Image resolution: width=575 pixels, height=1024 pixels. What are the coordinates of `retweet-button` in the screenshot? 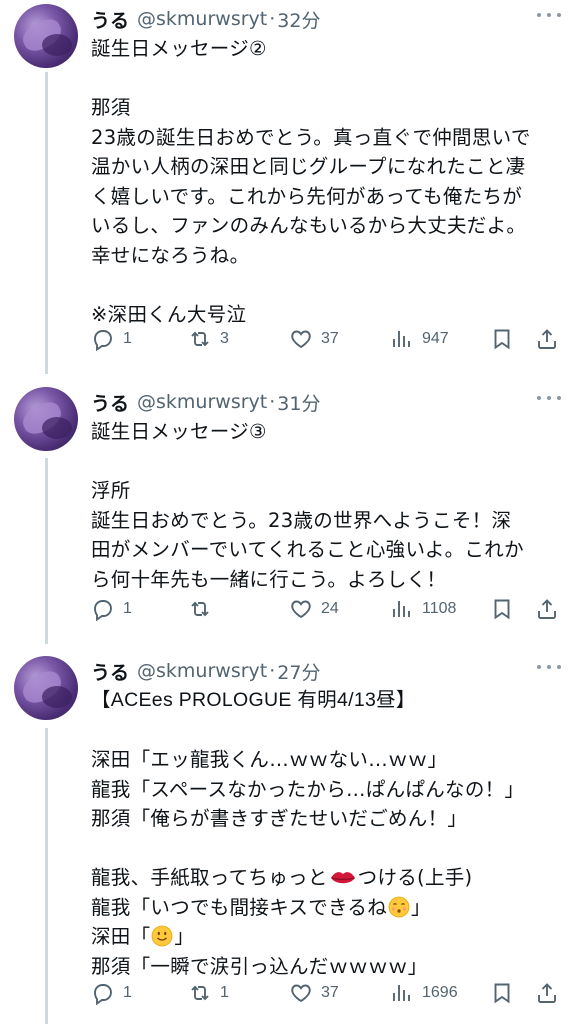 It's located at (204, 609).